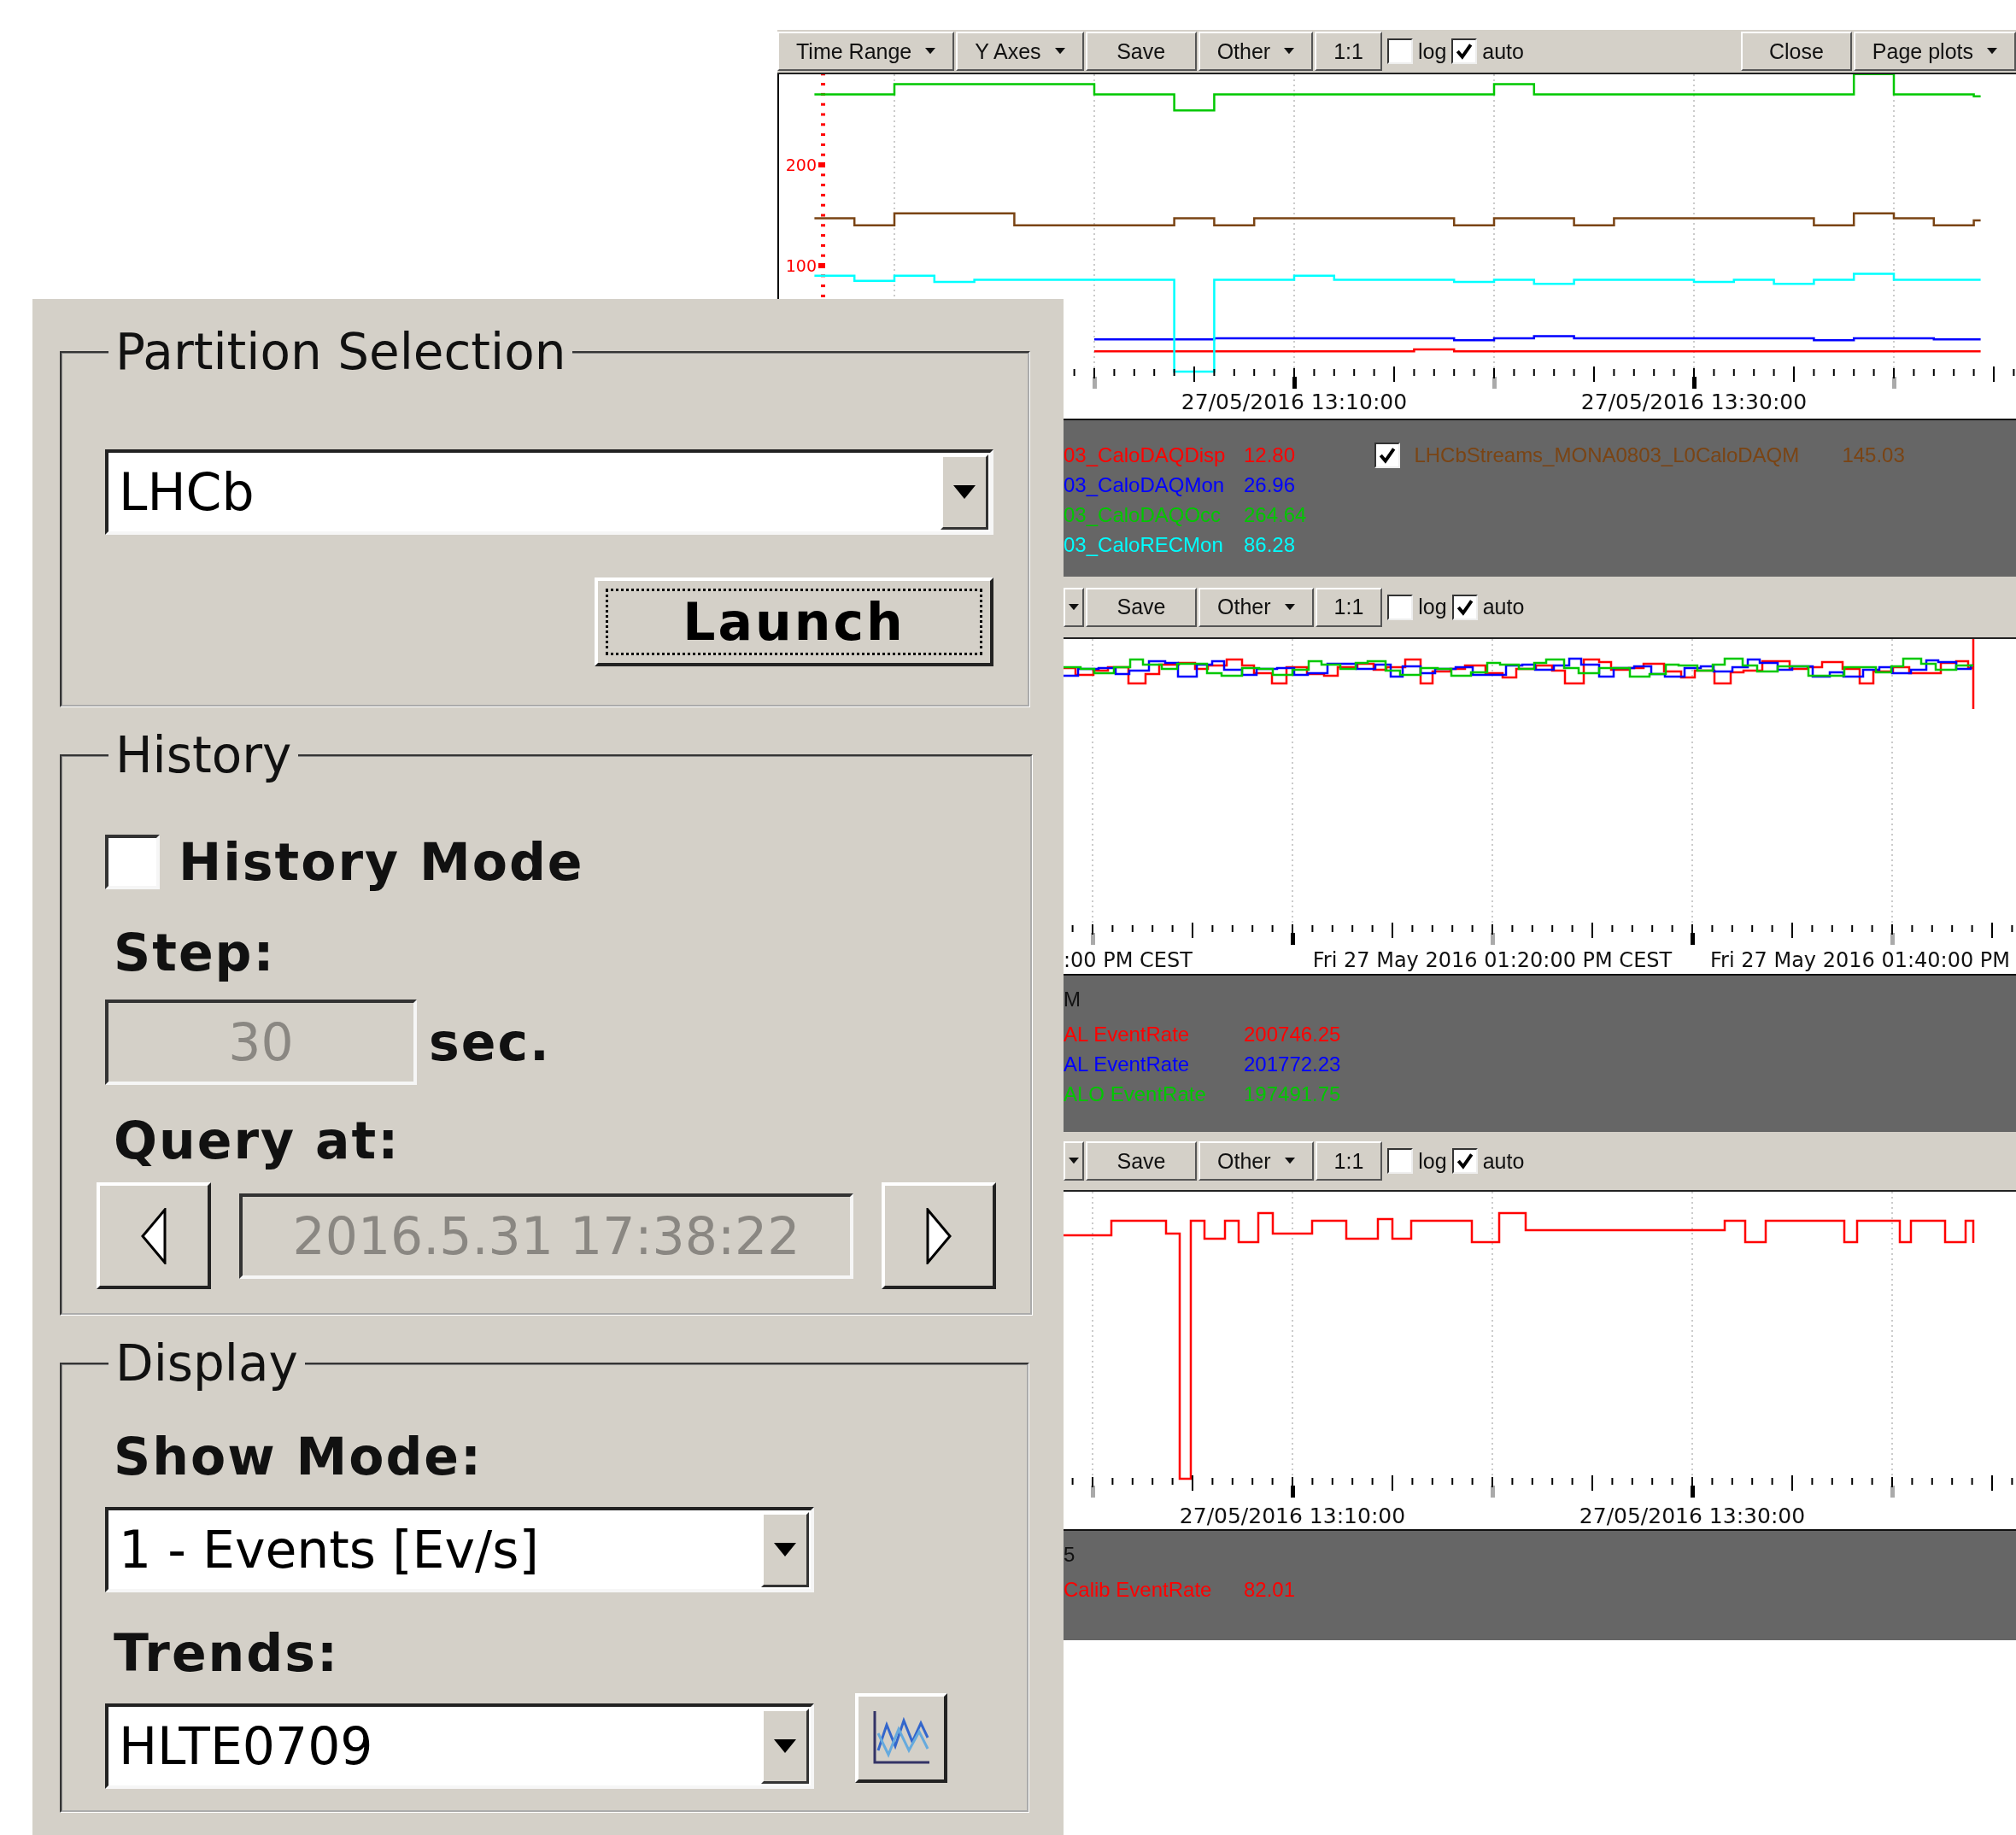 Image resolution: width=2016 pixels, height=1835 pixels. Describe the element at coordinates (1270, 544) in the screenshot. I see `legend-value: 86.28` at that location.